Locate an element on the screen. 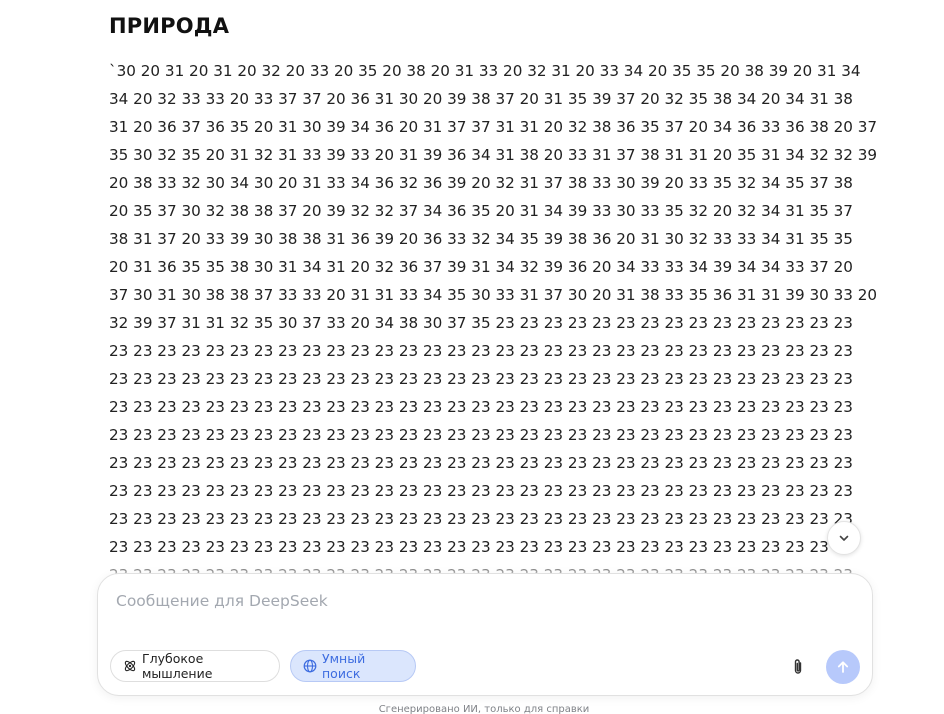 The width and height of the screenshot is (944, 714). paperclip-icon is located at coordinates (798, 666).